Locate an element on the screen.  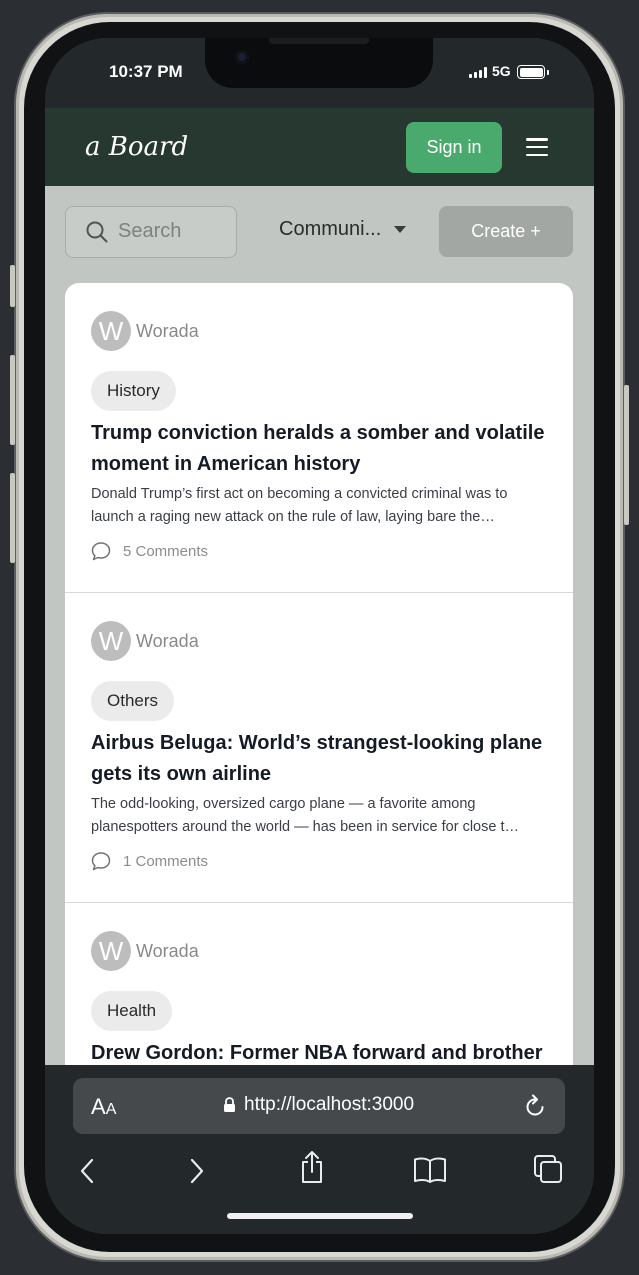
tabs-icon is located at coordinates (548, 1169).